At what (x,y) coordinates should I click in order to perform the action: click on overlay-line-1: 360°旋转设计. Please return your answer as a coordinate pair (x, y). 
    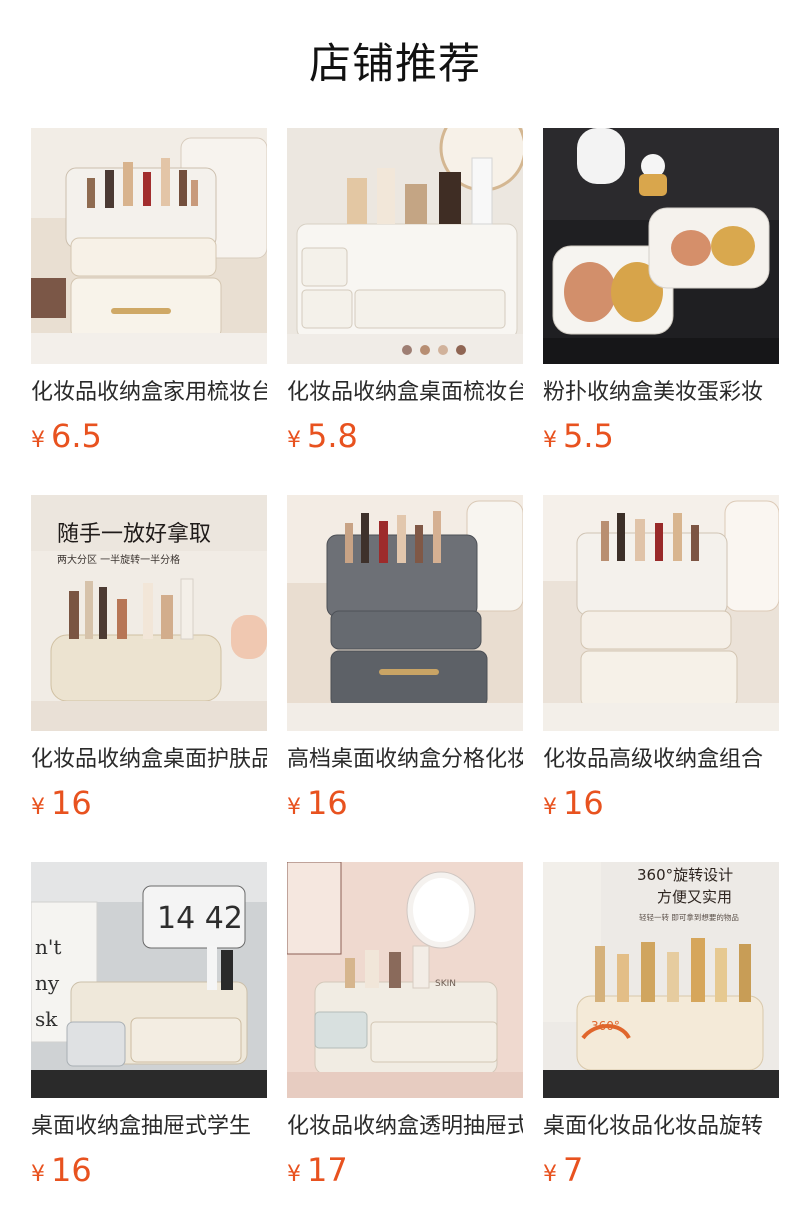
    Looking at the image, I should click on (685, 875).